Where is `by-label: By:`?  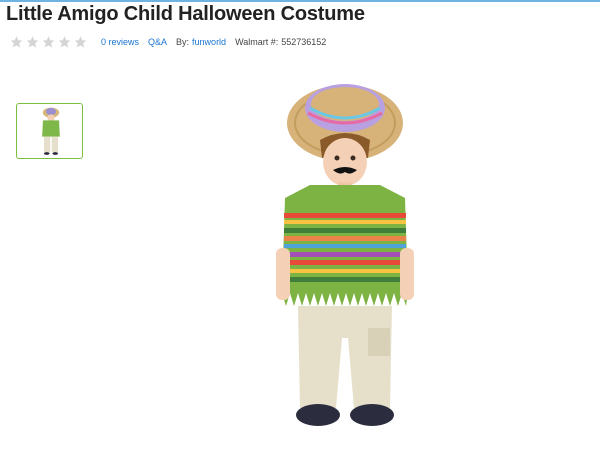
by-label: By: is located at coordinates (183, 42).